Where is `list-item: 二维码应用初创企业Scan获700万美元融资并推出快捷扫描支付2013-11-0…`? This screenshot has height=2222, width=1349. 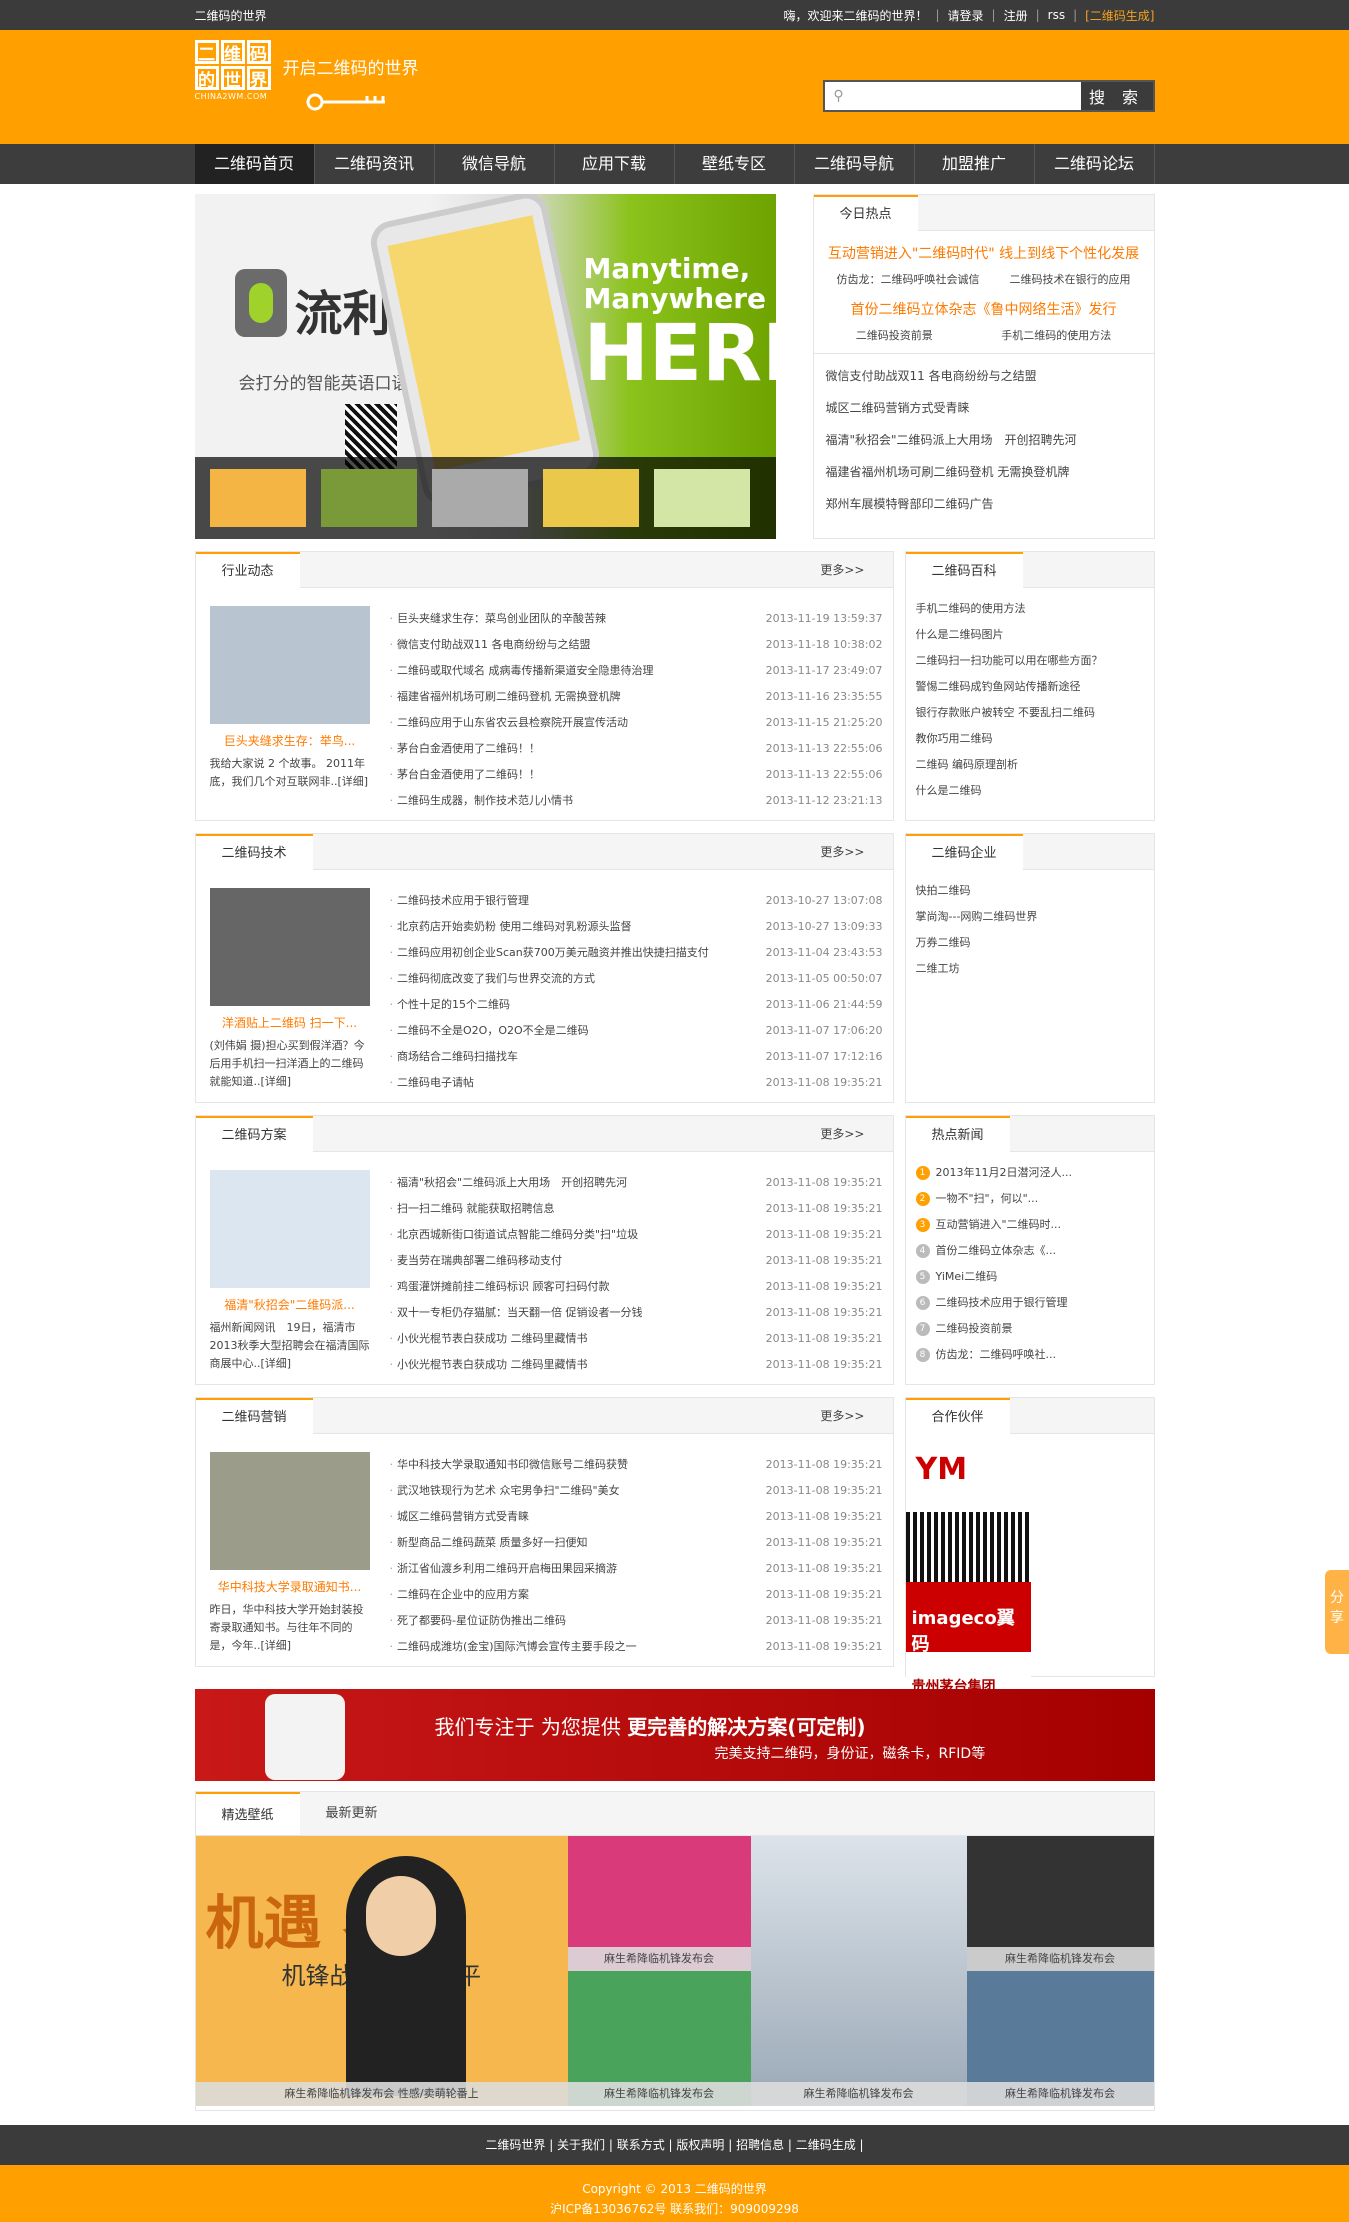
list-item: 二维码应用初创企业Scan获700万美元融资并推出快捷扫描支付2013-11-0… is located at coordinates (636, 953).